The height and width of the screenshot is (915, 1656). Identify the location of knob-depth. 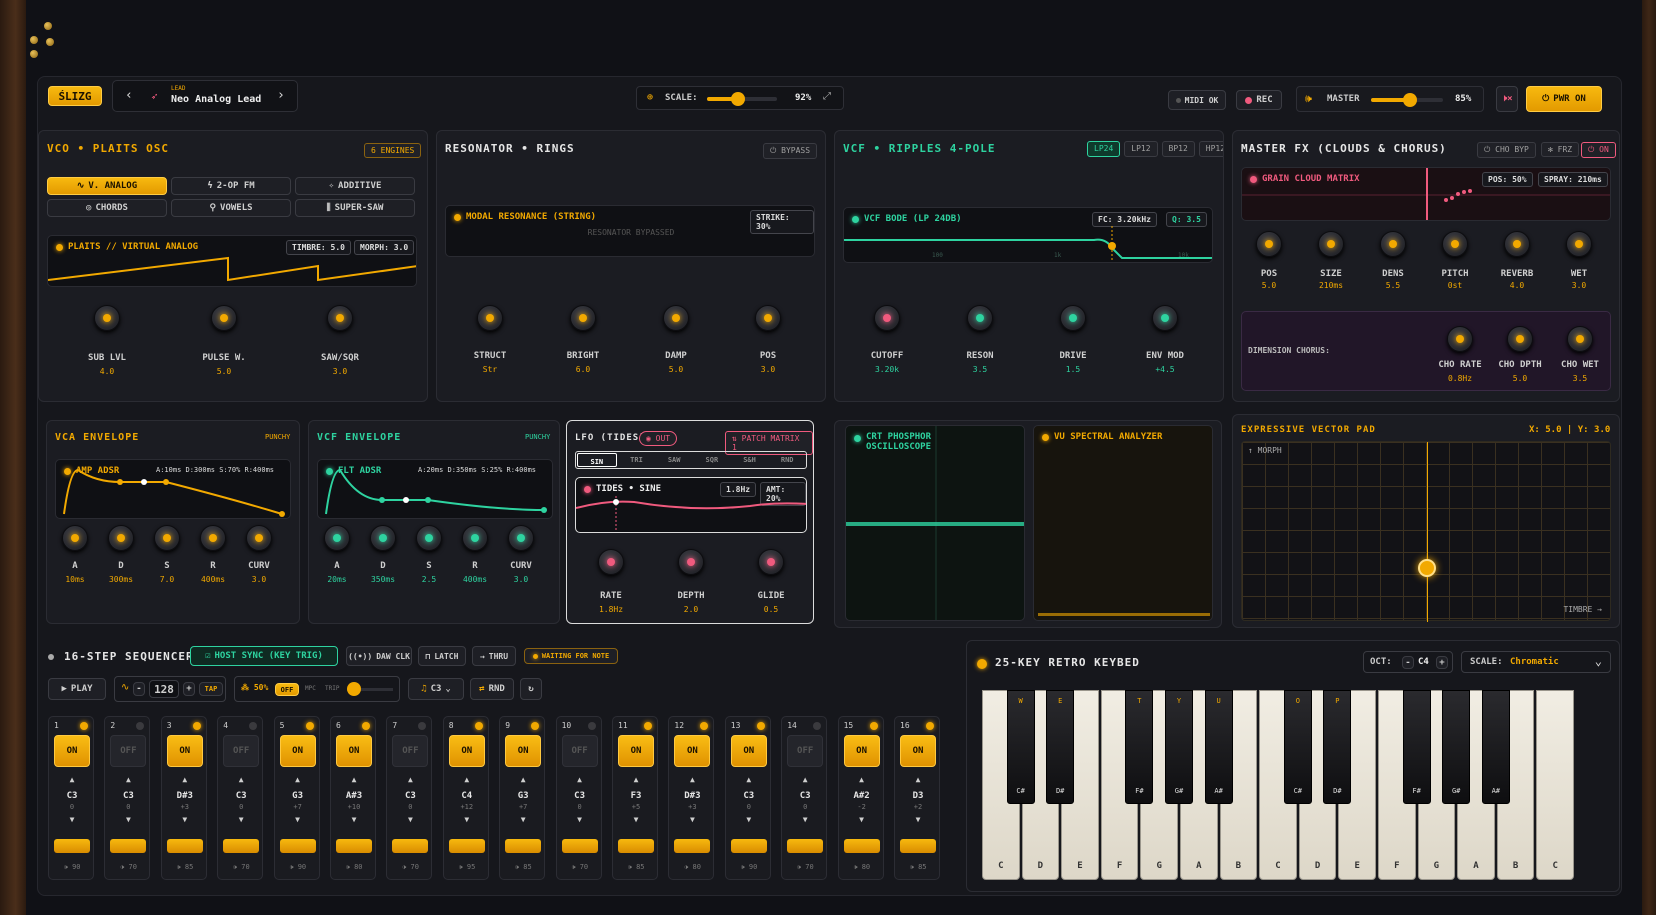
(691, 562).